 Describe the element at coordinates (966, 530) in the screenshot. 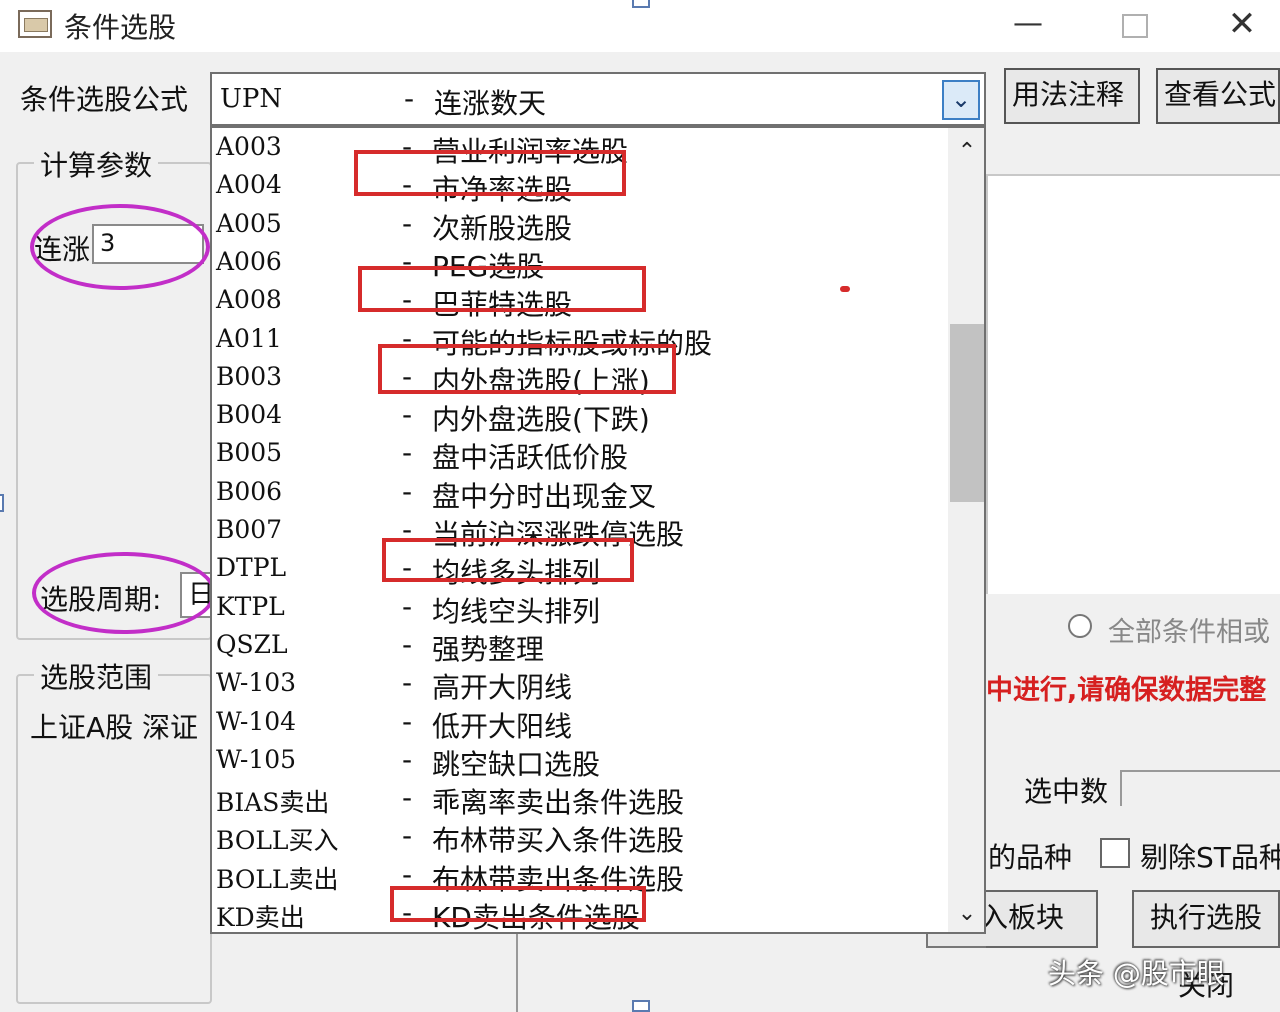

I see `list-scrollbar: ⌃ ⌄` at that location.